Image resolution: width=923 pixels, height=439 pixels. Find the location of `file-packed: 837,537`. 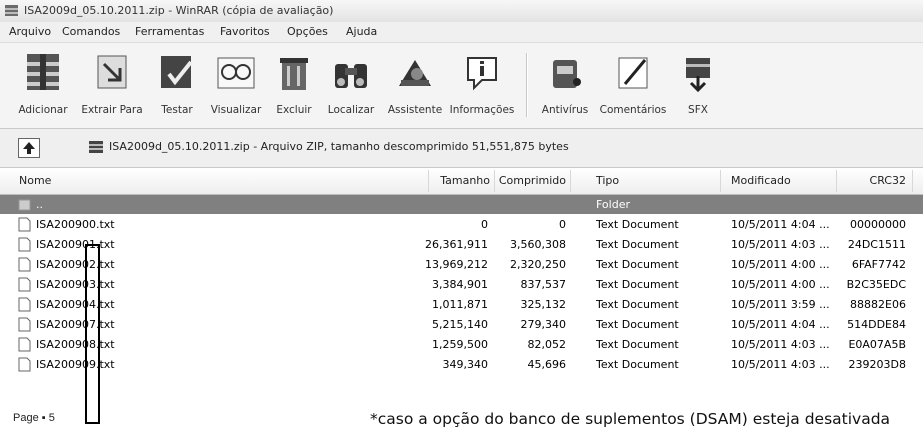

file-packed: 837,537 is located at coordinates (543, 284).